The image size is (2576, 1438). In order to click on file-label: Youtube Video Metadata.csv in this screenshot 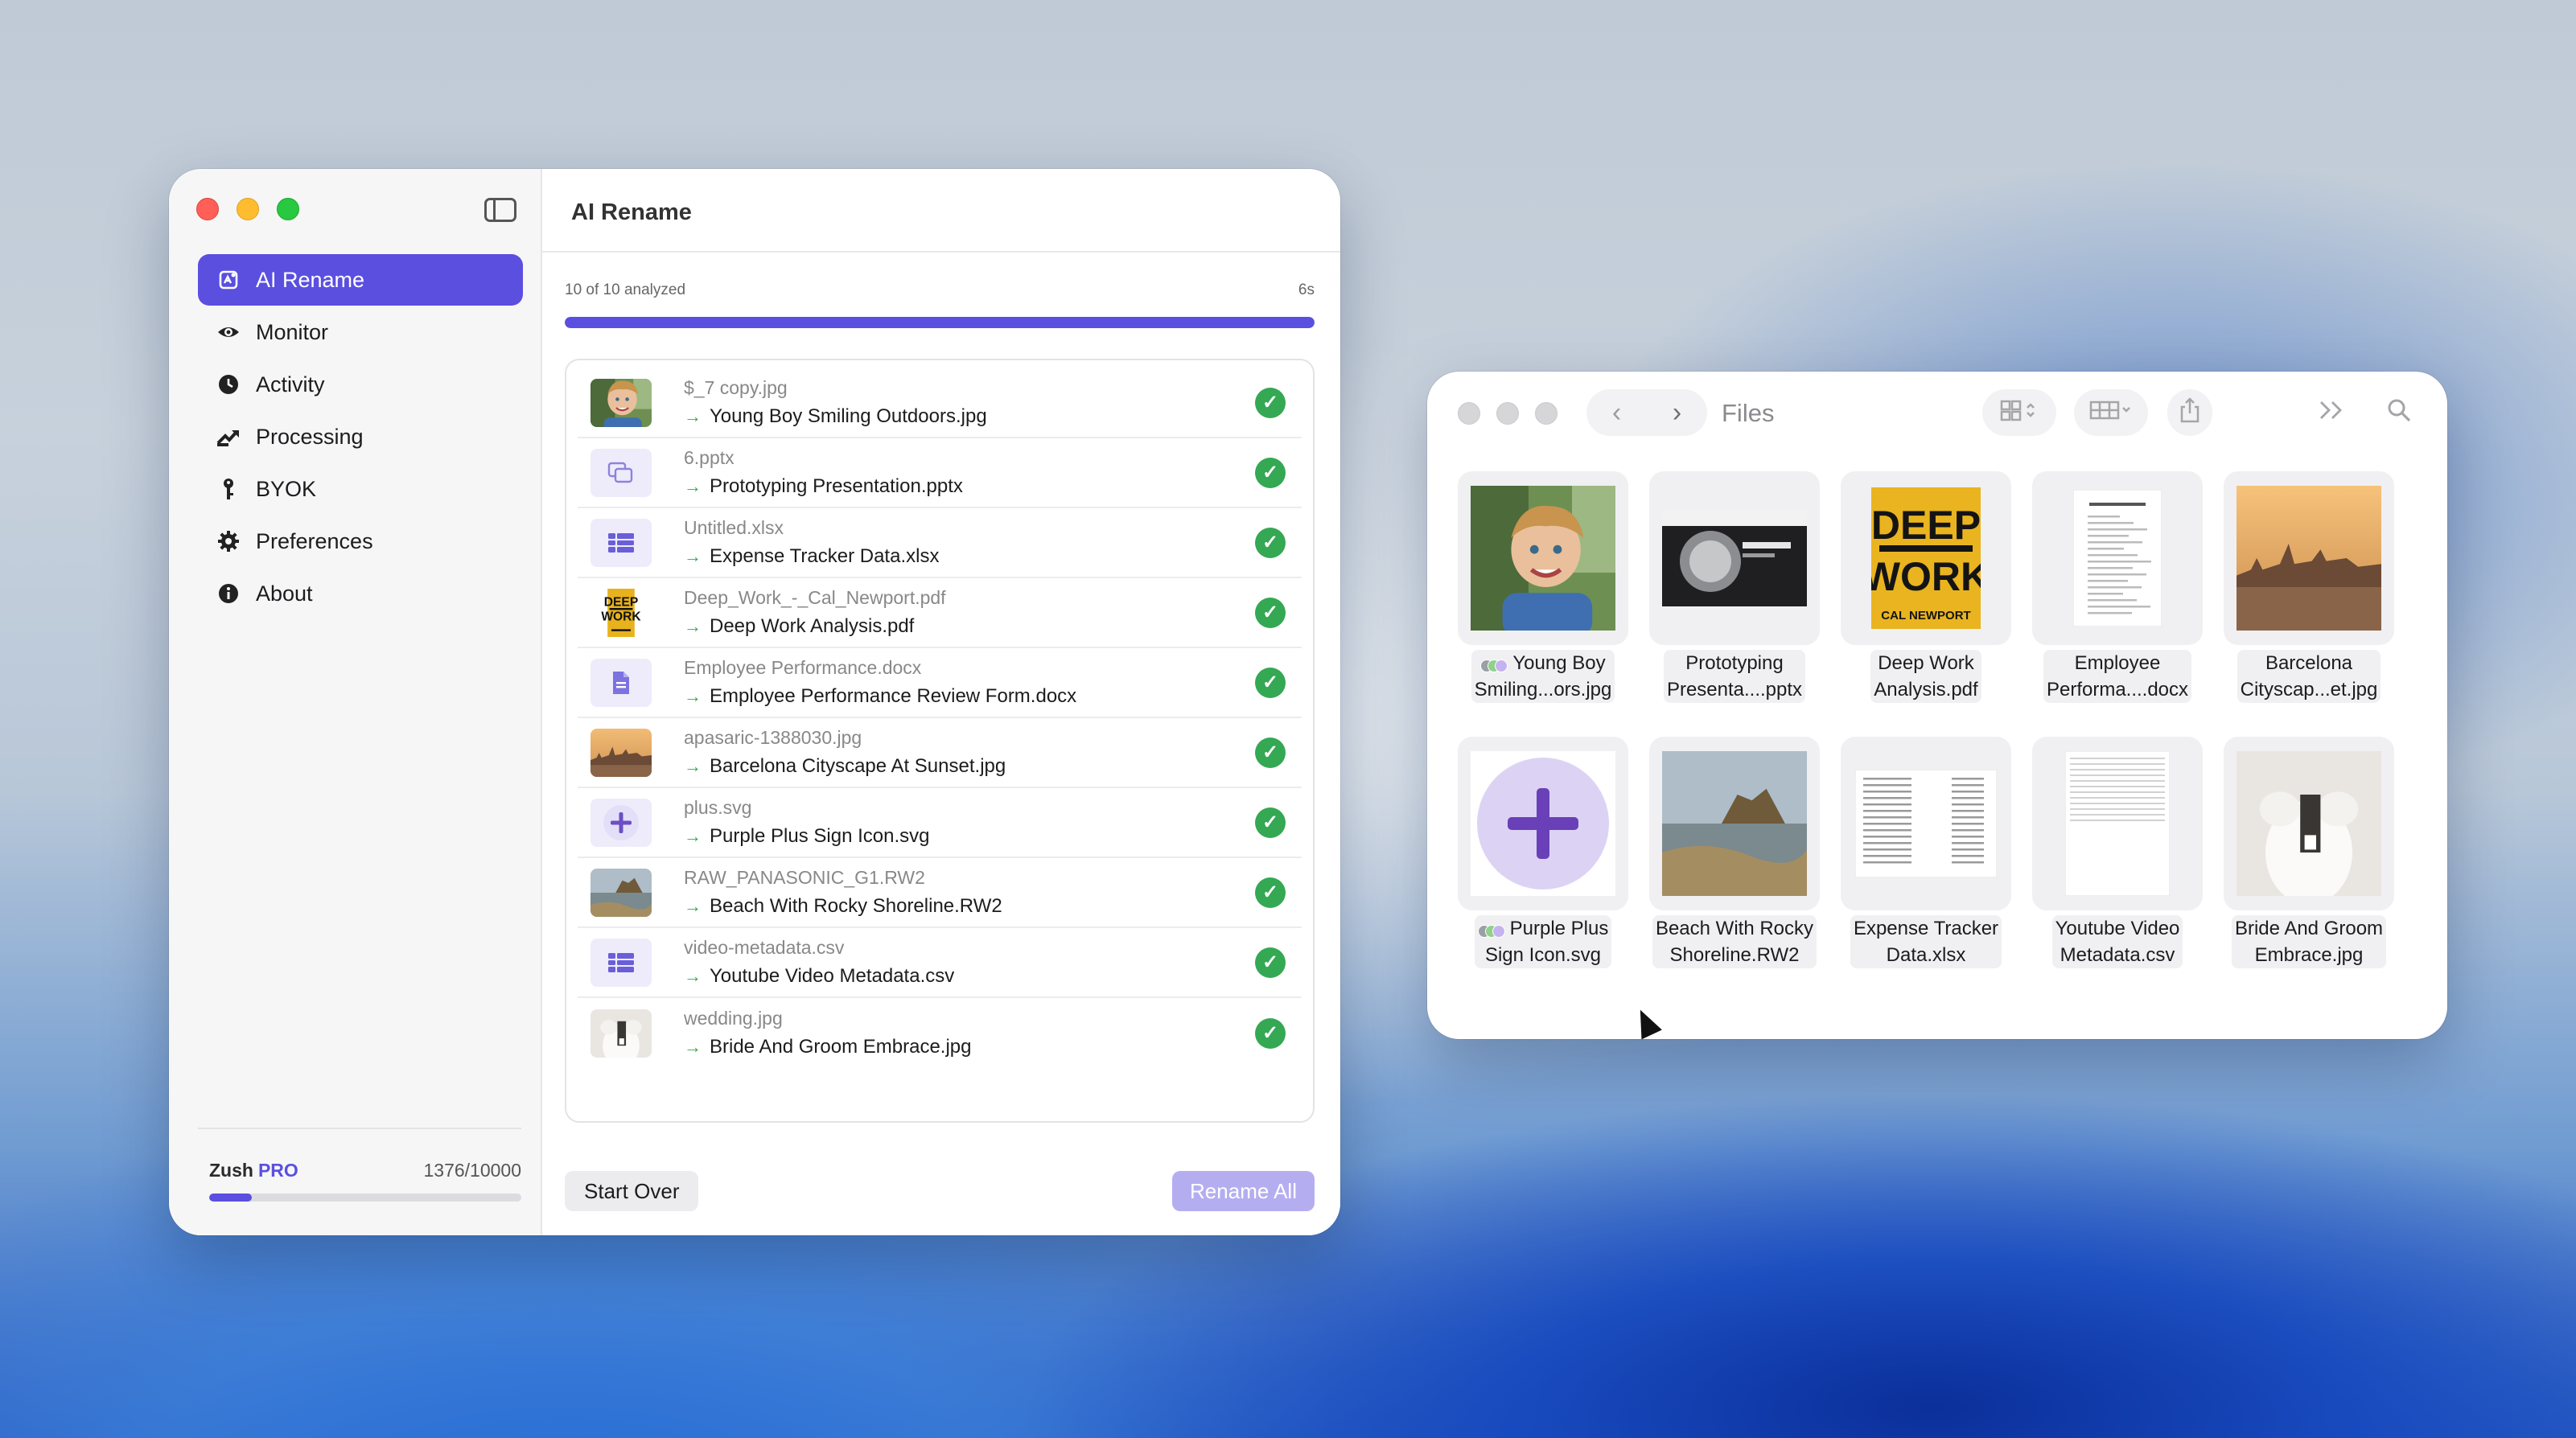, I will do `click(2117, 941)`.